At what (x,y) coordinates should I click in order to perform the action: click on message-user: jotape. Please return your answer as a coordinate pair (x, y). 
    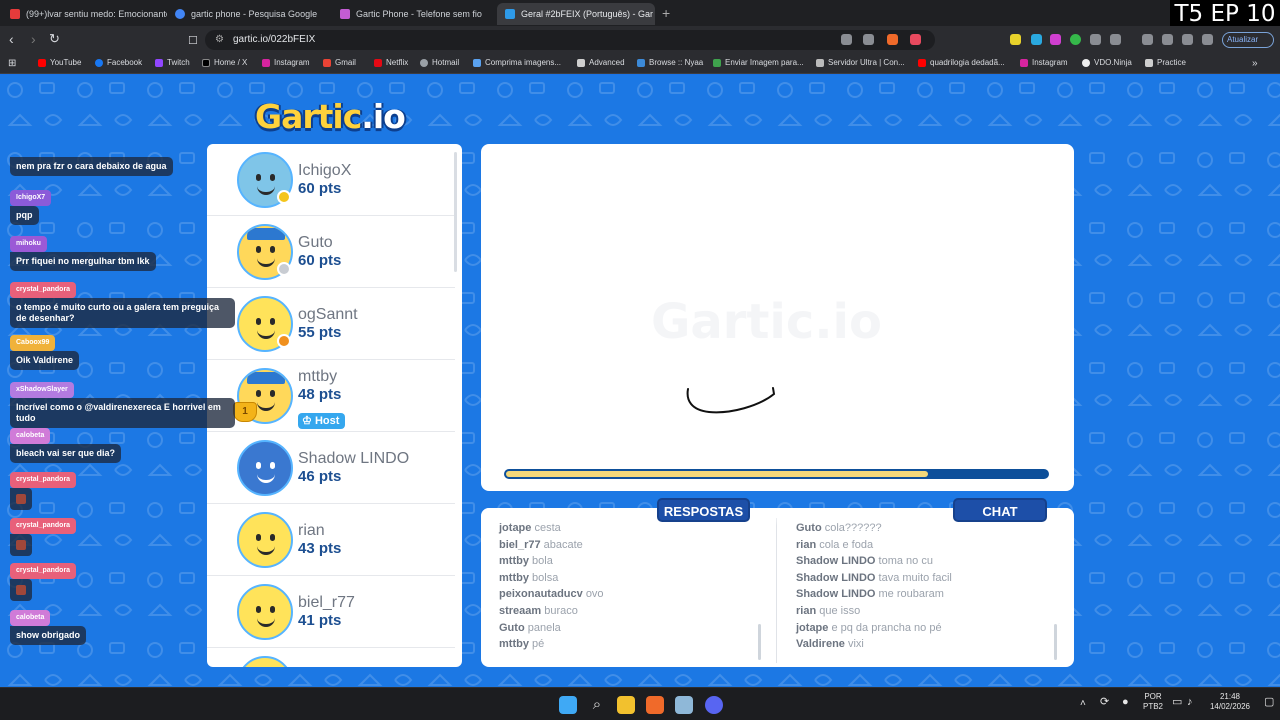
    Looking at the image, I should click on (812, 628).